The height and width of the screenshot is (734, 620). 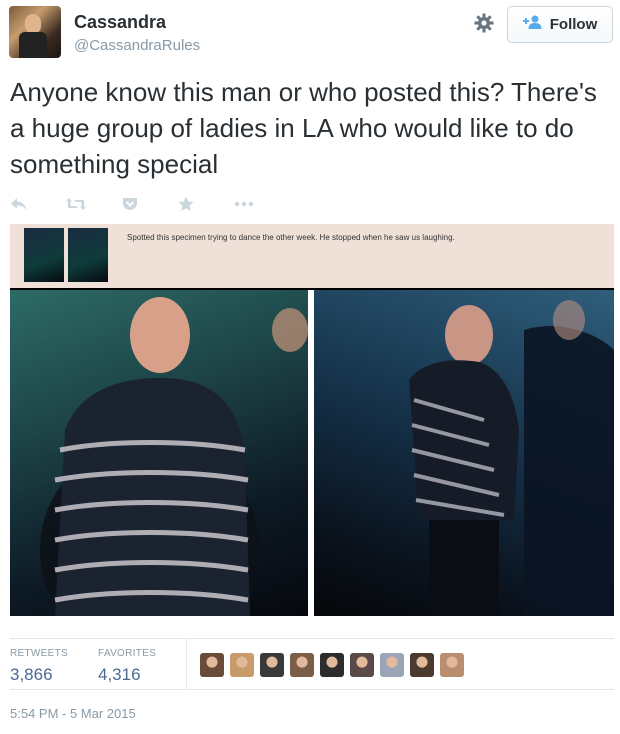 What do you see at coordinates (38, 204) in the screenshot?
I see `reply-icon` at bounding box center [38, 204].